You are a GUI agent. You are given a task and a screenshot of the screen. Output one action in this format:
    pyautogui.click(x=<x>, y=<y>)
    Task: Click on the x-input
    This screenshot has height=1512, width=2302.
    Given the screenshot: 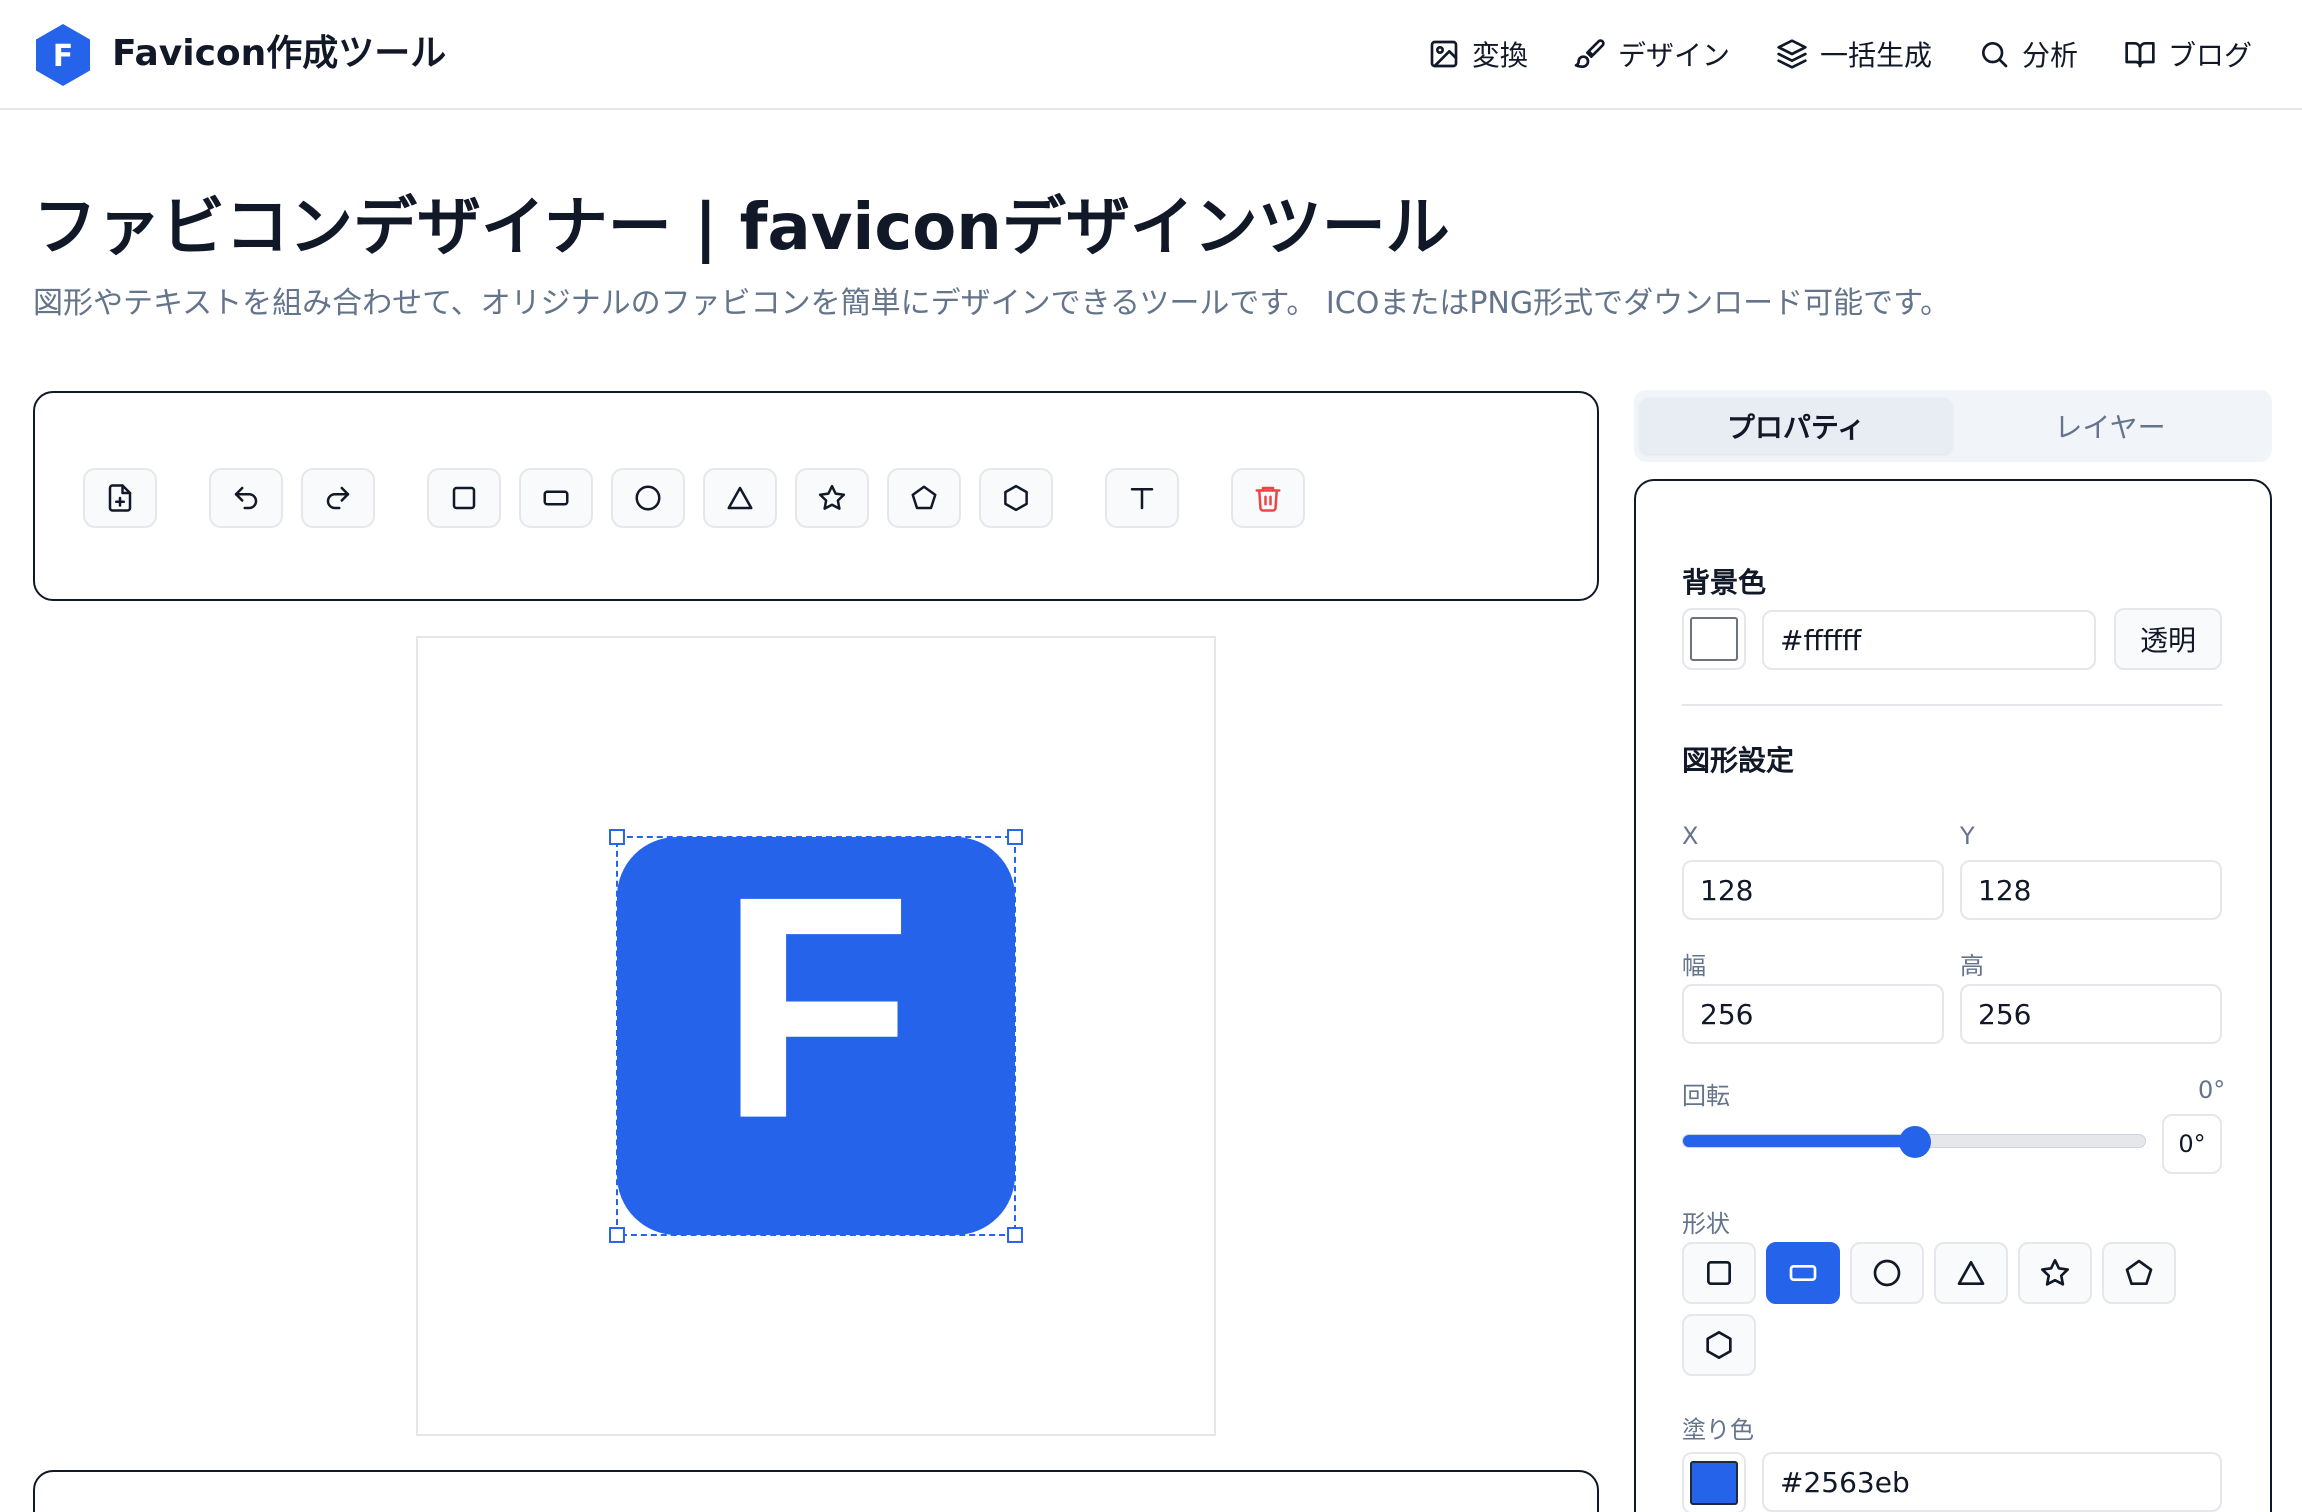 What is the action you would take?
    pyautogui.click(x=1813, y=890)
    